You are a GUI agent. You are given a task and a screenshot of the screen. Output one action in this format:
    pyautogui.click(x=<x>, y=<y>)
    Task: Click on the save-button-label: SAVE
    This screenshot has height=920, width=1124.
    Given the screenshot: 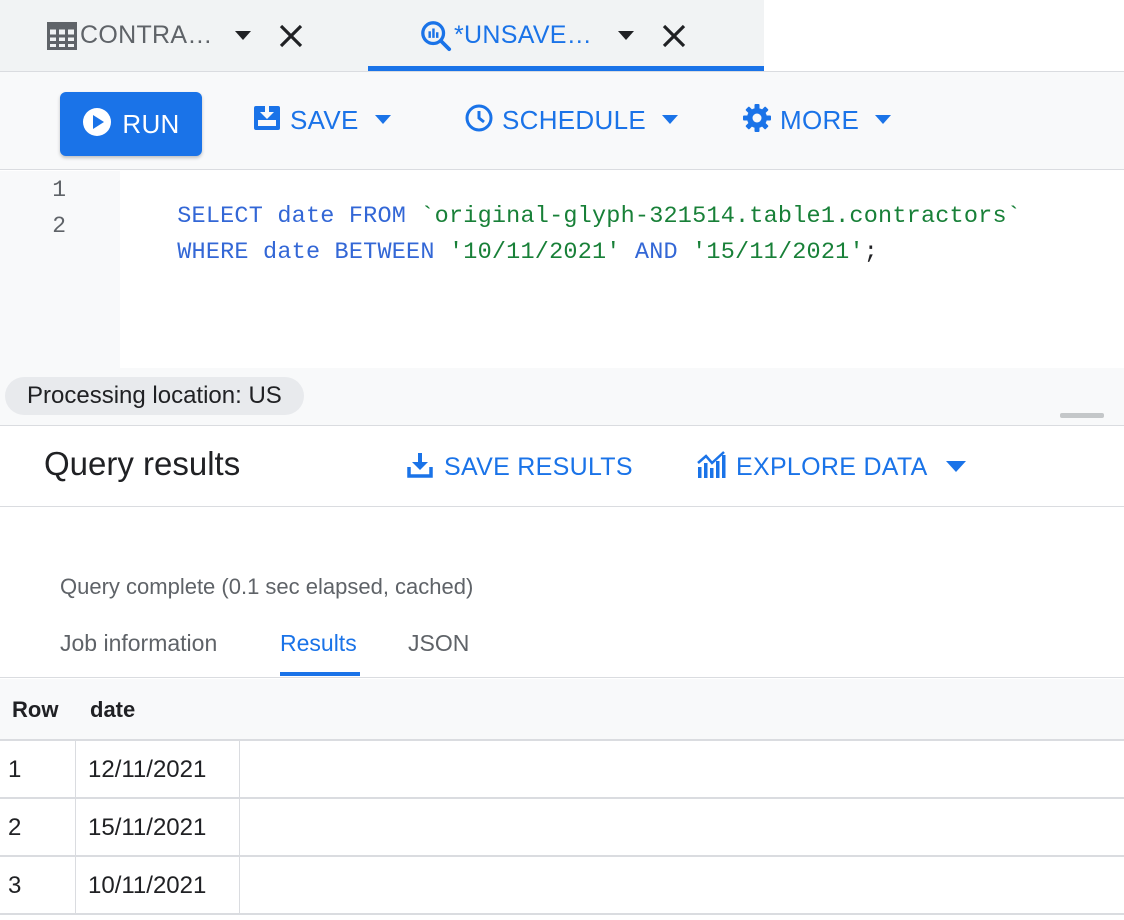 What is the action you would take?
    pyautogui.click(x=324, y=119)
    